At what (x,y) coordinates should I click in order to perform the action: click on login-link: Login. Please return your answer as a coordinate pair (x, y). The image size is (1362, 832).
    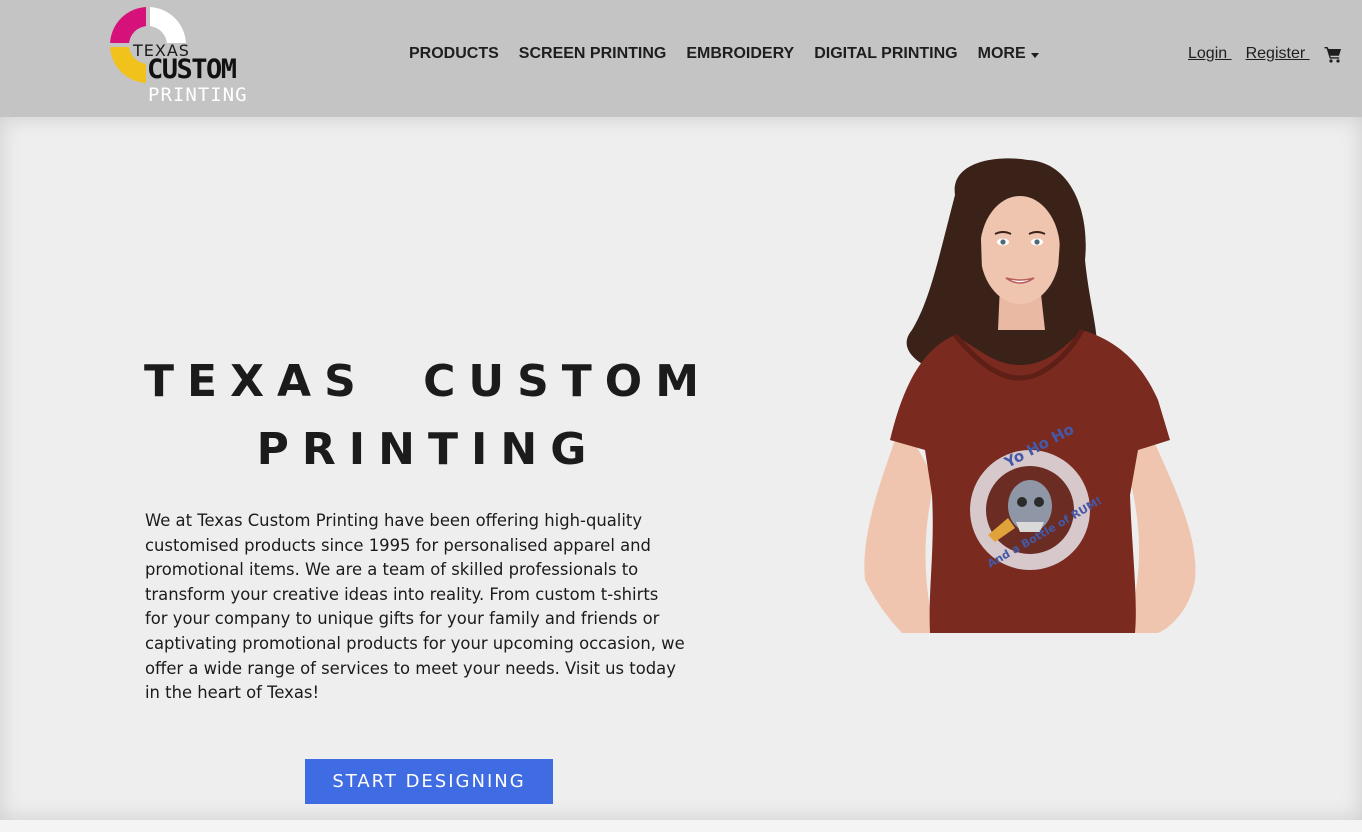
    Looking at the image, I should click on (1210, 54).